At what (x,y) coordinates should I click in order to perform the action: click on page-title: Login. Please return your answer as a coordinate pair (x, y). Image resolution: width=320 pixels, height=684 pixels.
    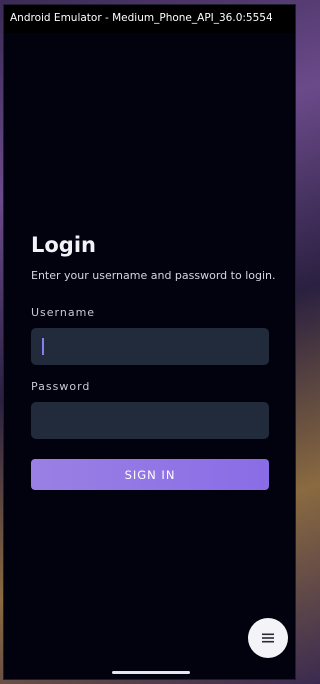
    Looking at the image, I should click on (63, 245).